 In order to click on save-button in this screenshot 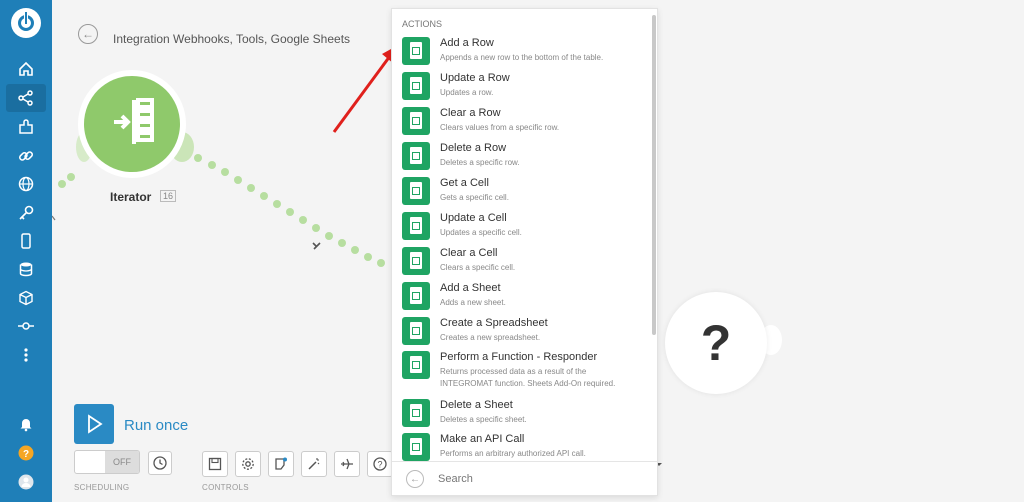, I will do `click(215, 464)`.